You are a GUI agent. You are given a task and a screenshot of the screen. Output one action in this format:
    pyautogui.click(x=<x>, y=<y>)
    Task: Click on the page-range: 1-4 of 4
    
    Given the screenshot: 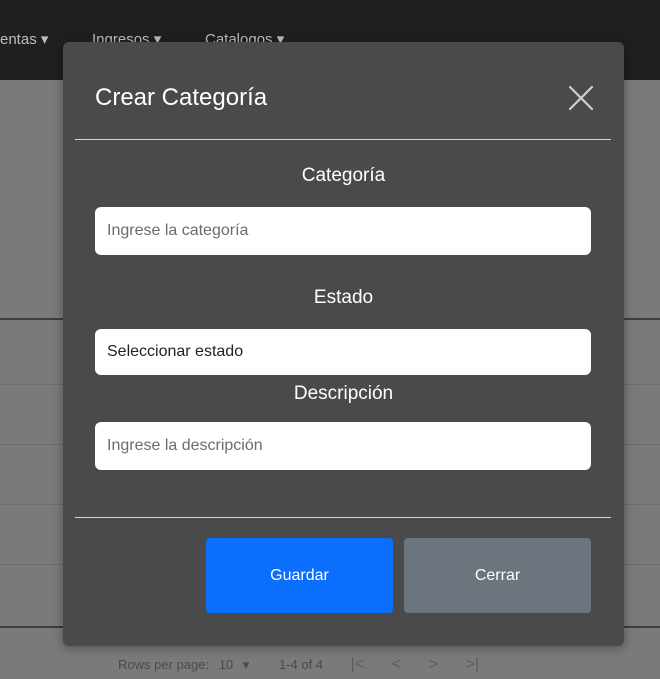 What is the action you would take?
    pyautogui.click(x=301, y=664)
    